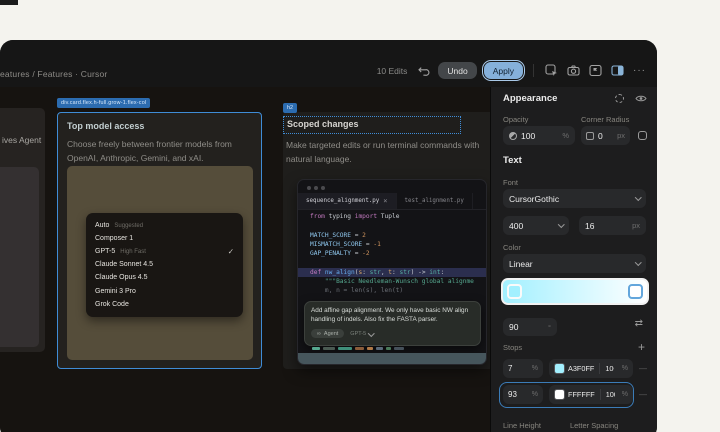 This screenshot has height=432, width=720. Describe the element at coordinates (503, 70) in the screenshot. I see `apply-button: Apply` at that location.